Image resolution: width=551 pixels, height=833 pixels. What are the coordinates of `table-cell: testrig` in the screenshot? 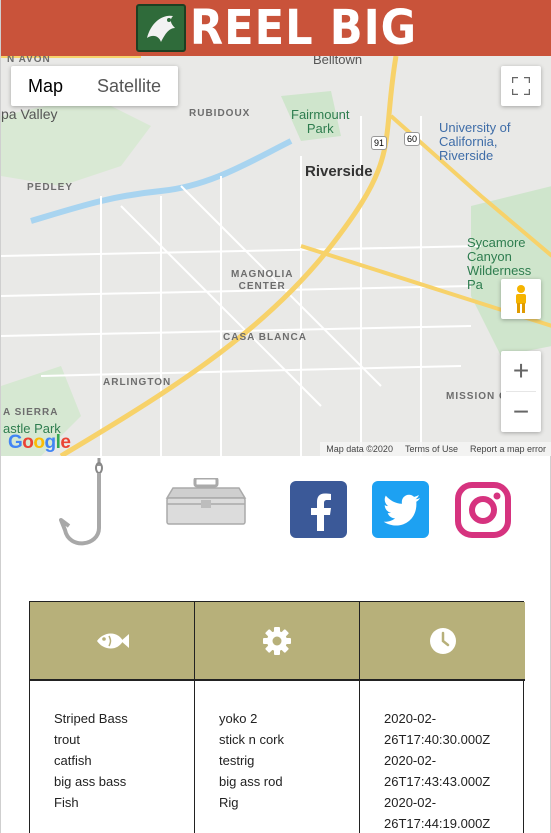 It's located at (237, 760).